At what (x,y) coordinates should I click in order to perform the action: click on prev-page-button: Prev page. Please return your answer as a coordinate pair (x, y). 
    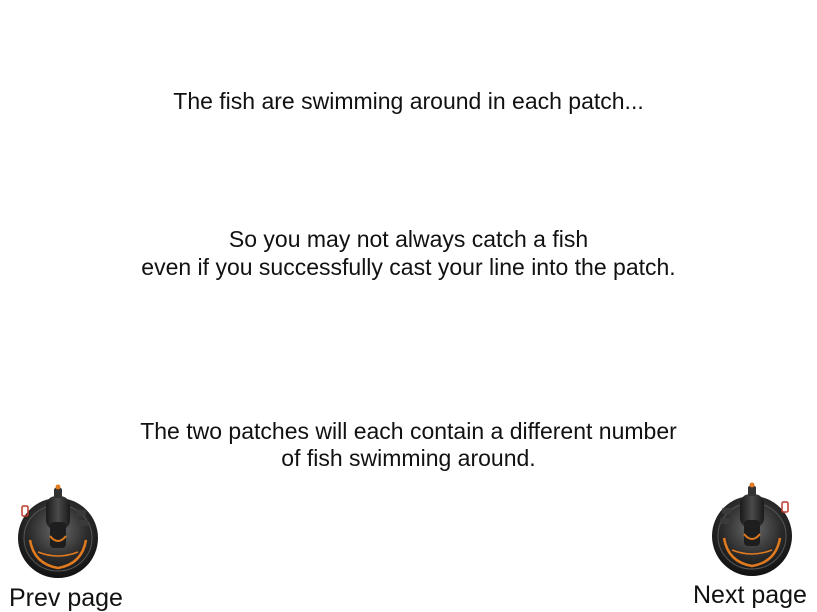
    Looking at the image, I should click on (66, 547).